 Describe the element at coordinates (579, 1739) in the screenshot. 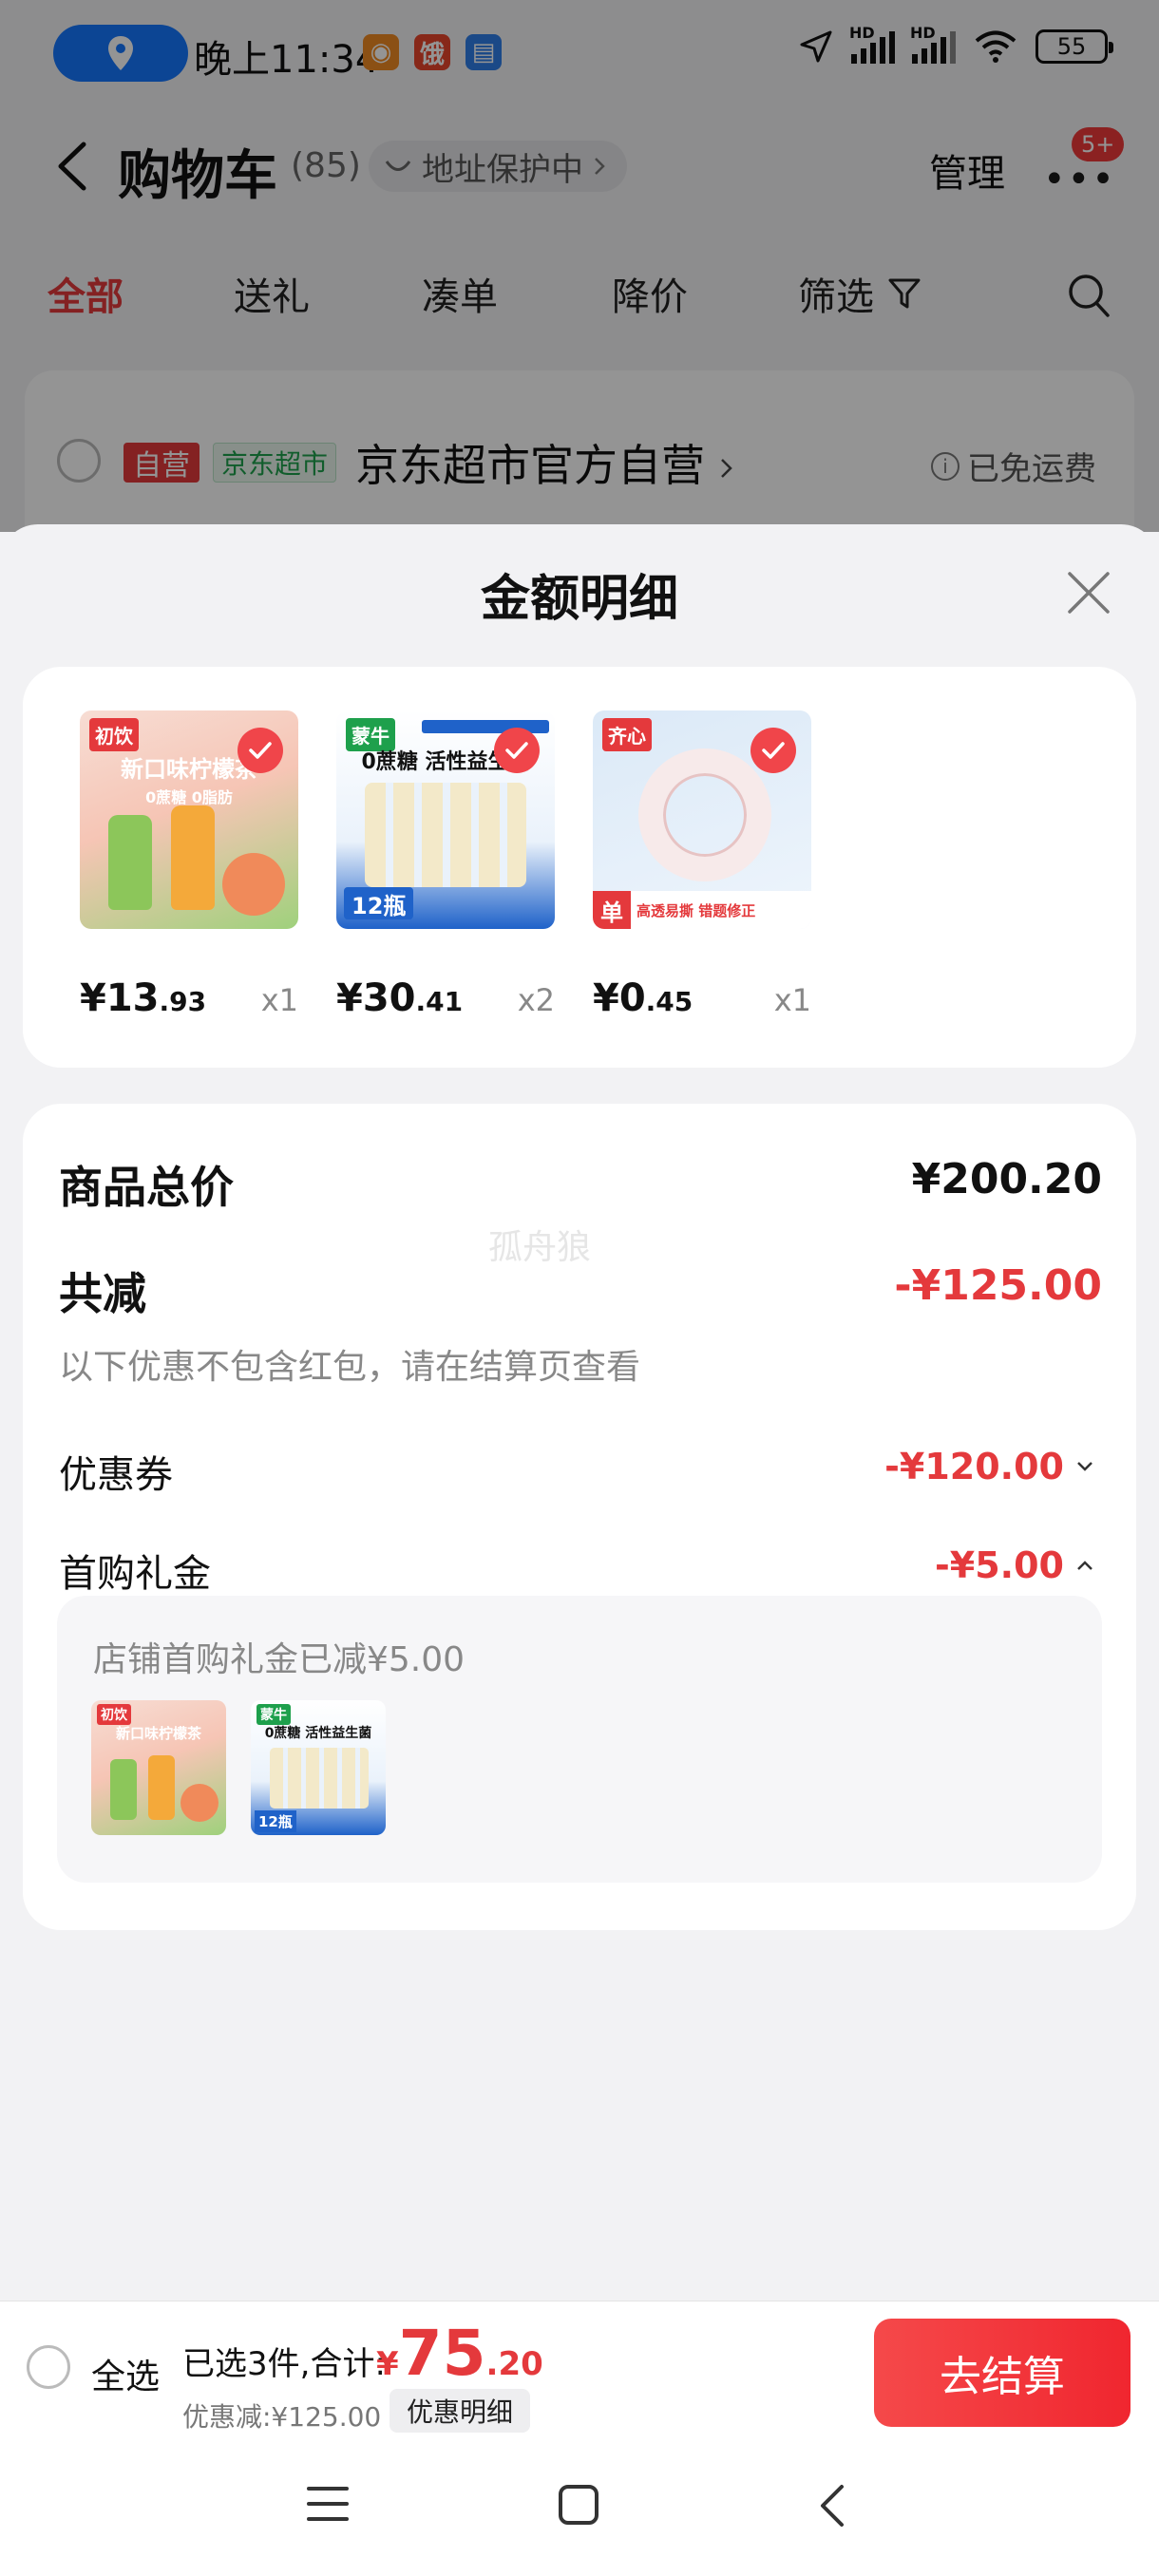

I see `gift-detail-panel: 店铺首购礼金已减¥5.00 初饮 新口味柠檬茶 蒙牛 0蔗糖 活性益生菌 12瓶` at that location.